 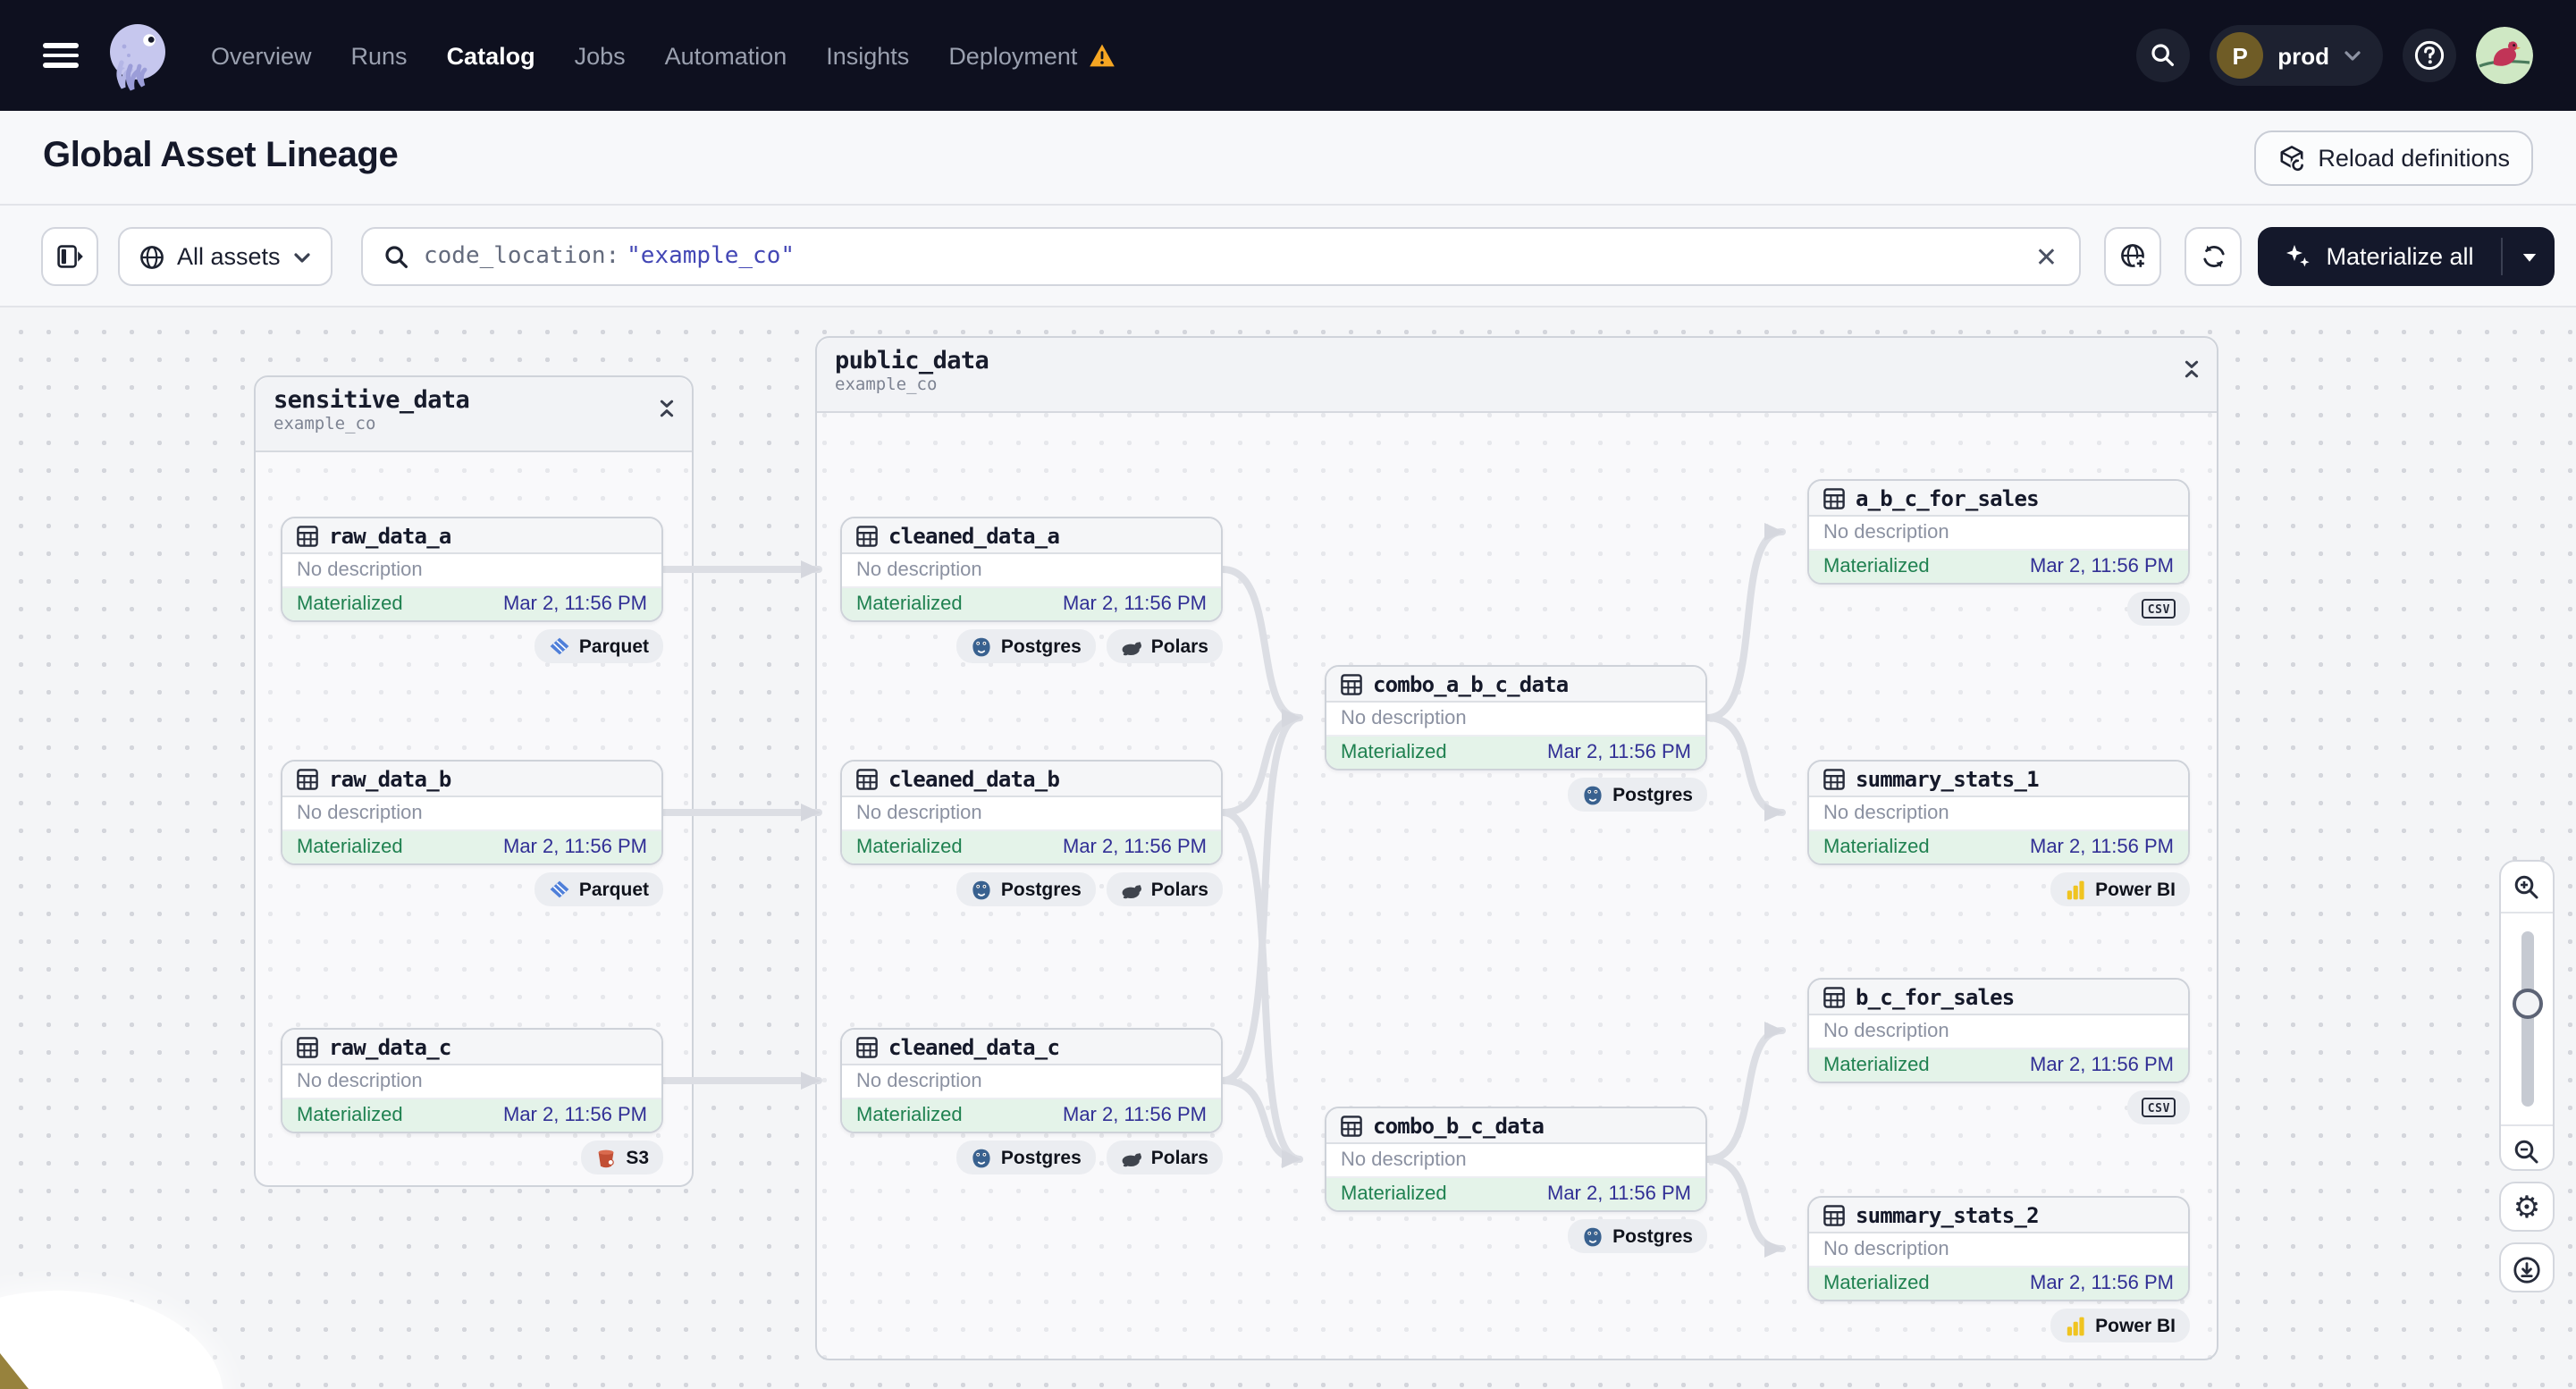 I want to click on add-scope-button, so click(x=2133, y=256).